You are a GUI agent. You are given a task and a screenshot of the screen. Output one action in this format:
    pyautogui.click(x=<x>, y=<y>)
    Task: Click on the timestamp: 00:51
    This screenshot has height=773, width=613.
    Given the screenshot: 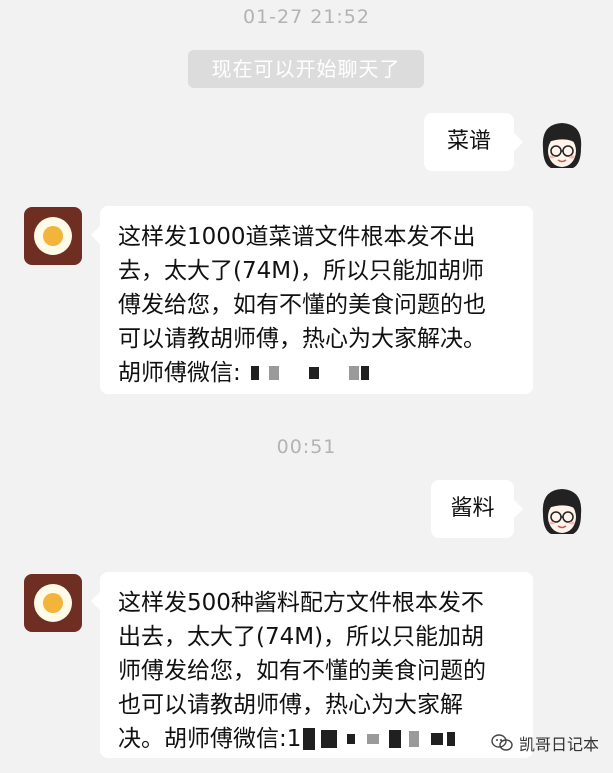 What is the action you would take?
    pyautogui.click(x=306, y=447)
    